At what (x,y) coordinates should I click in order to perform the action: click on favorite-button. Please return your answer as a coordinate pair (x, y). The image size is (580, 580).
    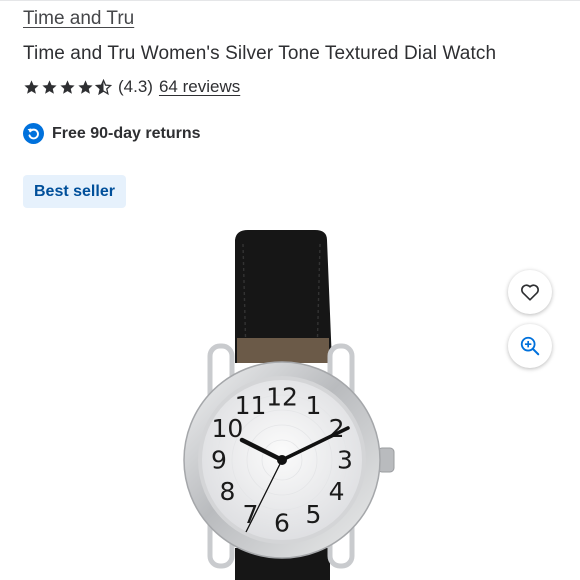
    Looking at the image, I should click on (530, 292).